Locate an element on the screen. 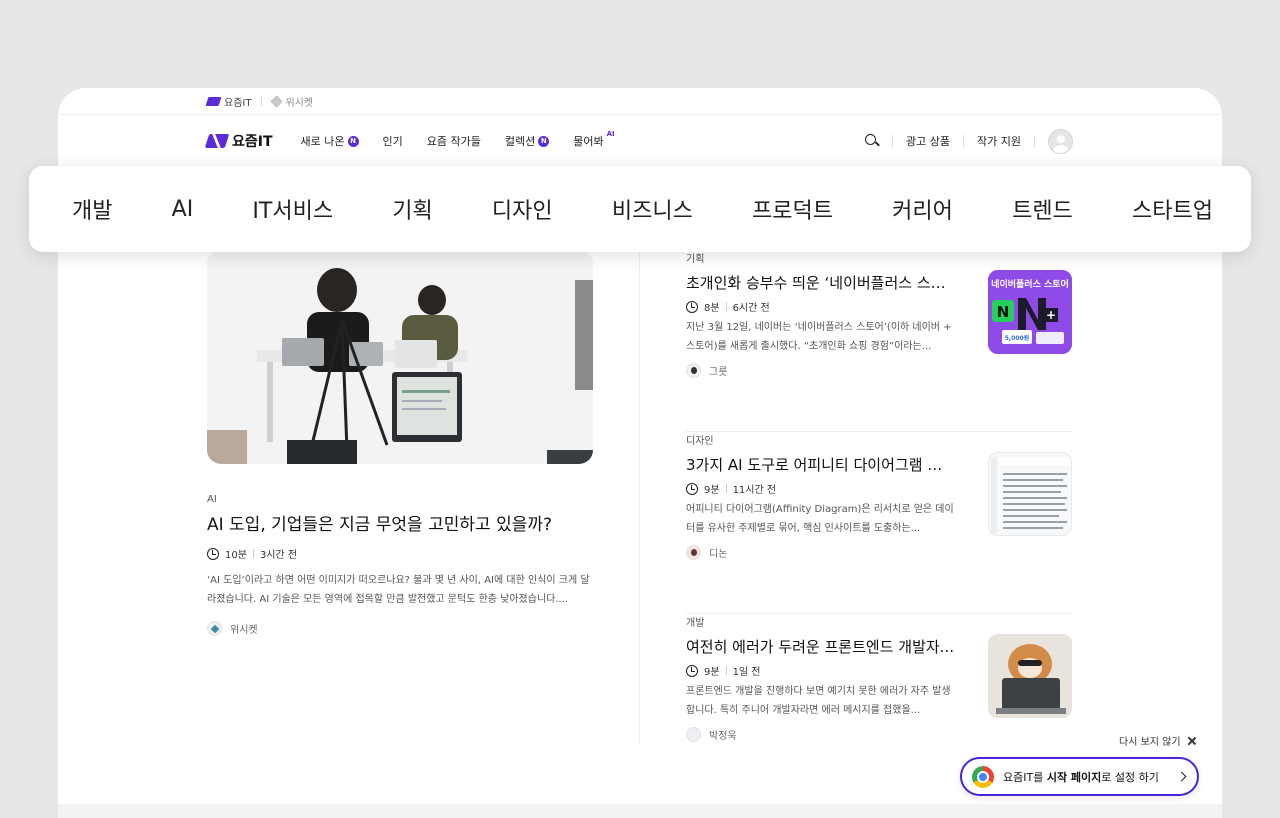 Image resolution: width=1280 pixels, height=818 pixels. dog-laptop-thumbnail is located at coordinates (1030, 676).